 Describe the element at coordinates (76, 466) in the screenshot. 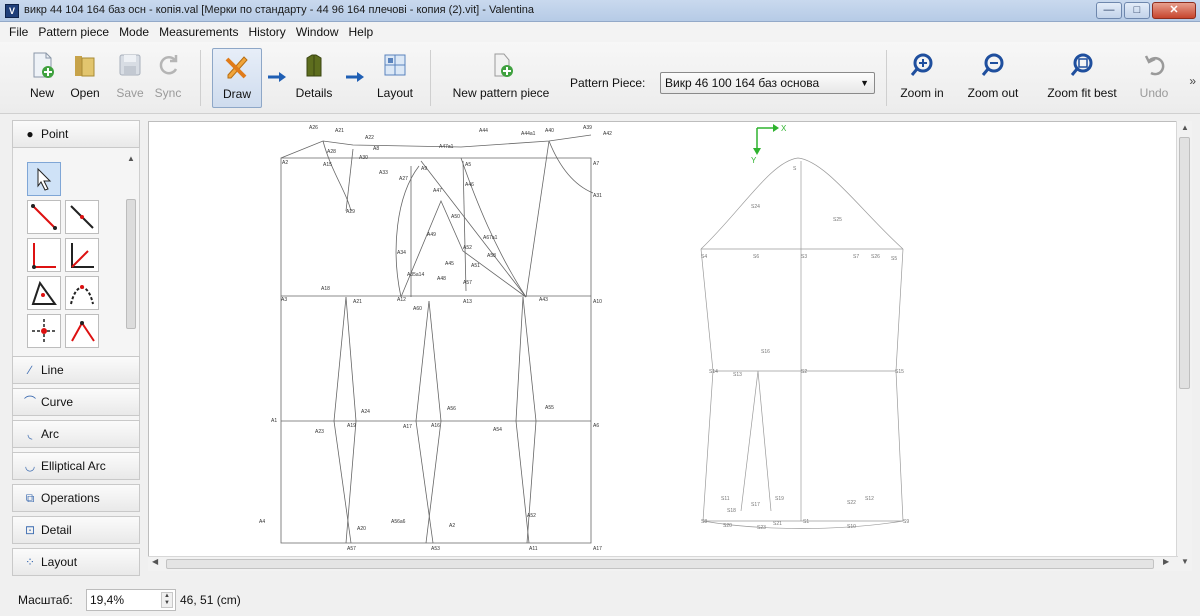

I see `tool-group-elliptical-arc: ◡ Elliptical Arc` at that location.